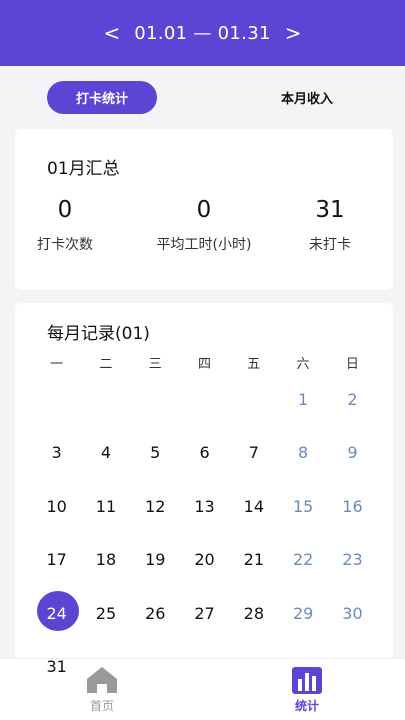  I want to click on nav-home: 首页, so click(102, 689).